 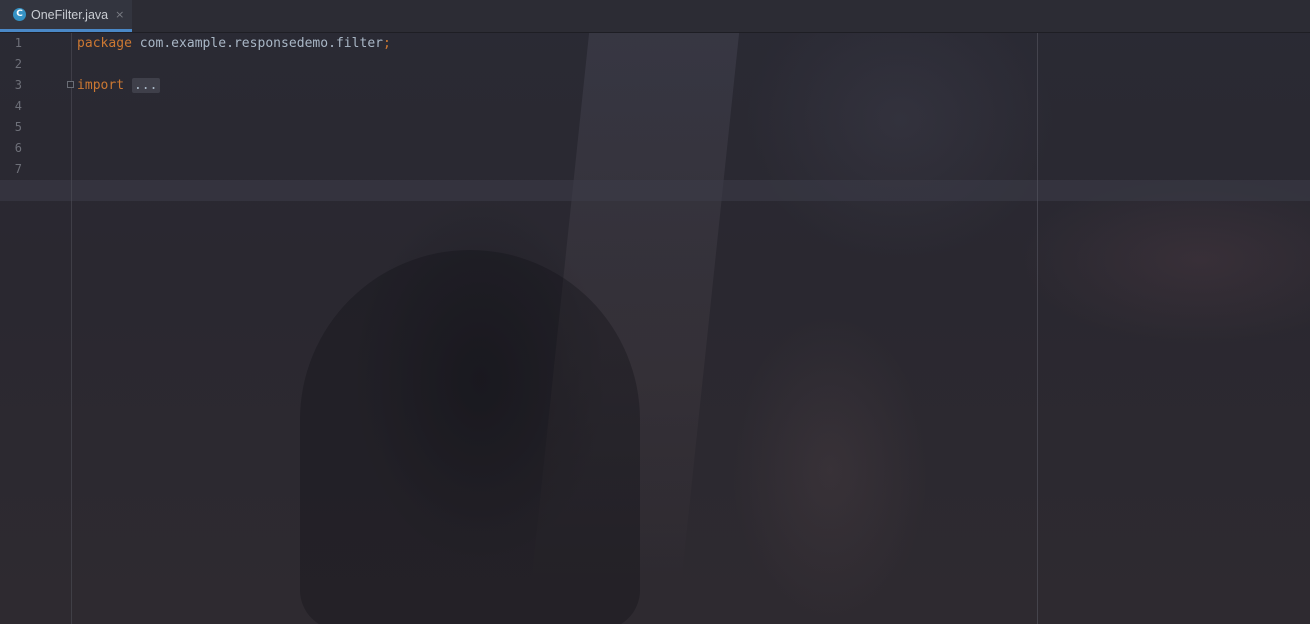 I want to click on close-tab-icon: ×, so click(x=119, y=14).